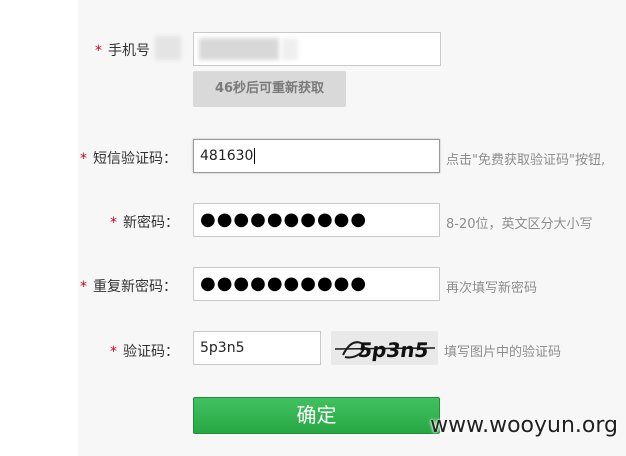  What do you see at coordinates (290, 49) in the screenshot?
I see `phone-redaction-tail` at bounding box center [290, 49].